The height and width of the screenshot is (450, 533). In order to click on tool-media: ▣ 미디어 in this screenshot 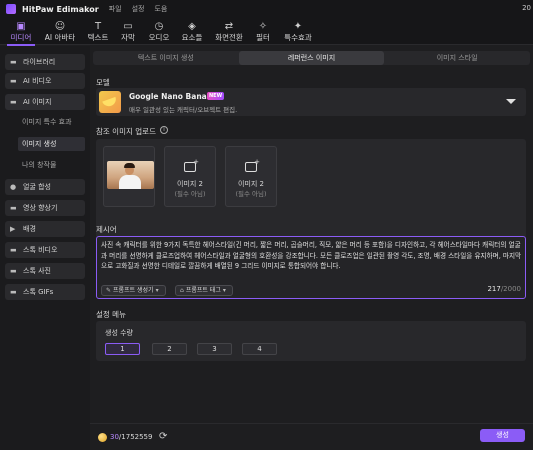, I will do `click(21, 33)`.